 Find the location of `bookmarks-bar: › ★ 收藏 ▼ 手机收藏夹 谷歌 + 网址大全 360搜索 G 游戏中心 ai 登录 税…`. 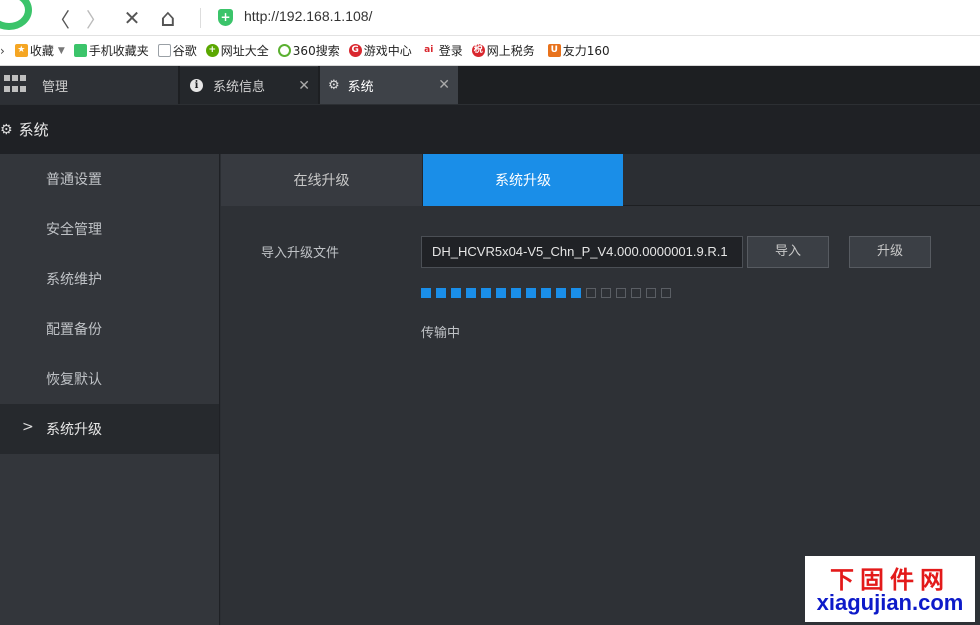

bookmarks-bar: › ★ 收藏 ▼ 手机收藏夹 谷歌 + 网址大全 360搜索 G 游戏中心 ai 登录 税… is located at coordinates (490, 51).